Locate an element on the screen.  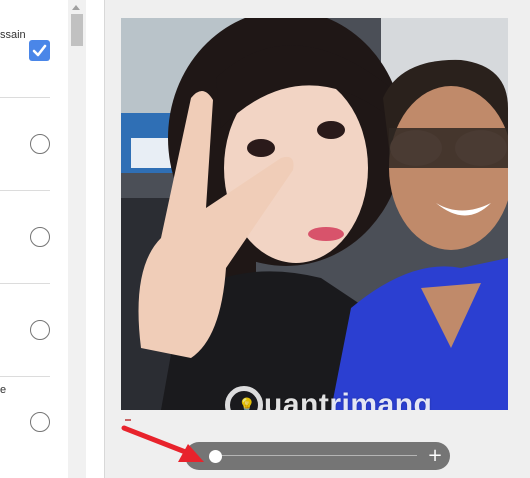
scrollbar-thumb is located at coordinates (77, 30).